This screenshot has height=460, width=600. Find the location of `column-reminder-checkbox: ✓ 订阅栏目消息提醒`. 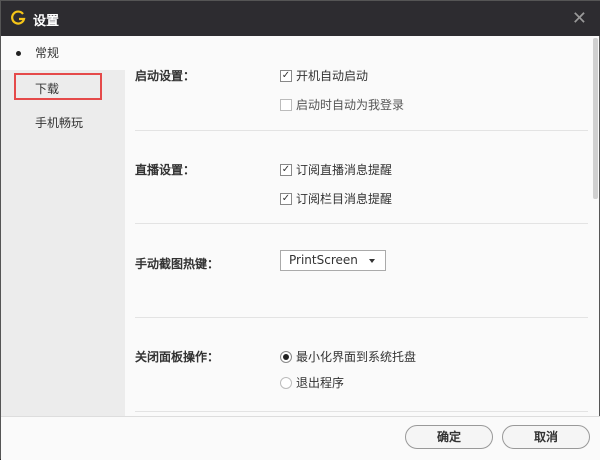

column-reminder-checkbox: ✓ 订阅栏目消息提醒 is located at coordinates (336, 198).